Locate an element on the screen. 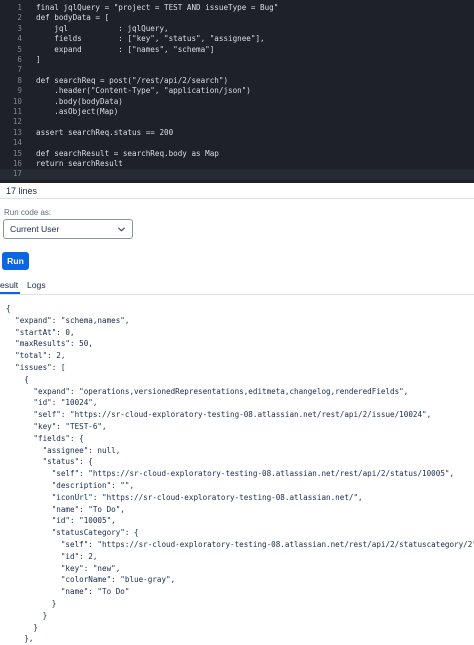 Image resolution: width=474 pixels, height=645 pixels. result-line: "key": "new", is located at coordinates (63, 568).